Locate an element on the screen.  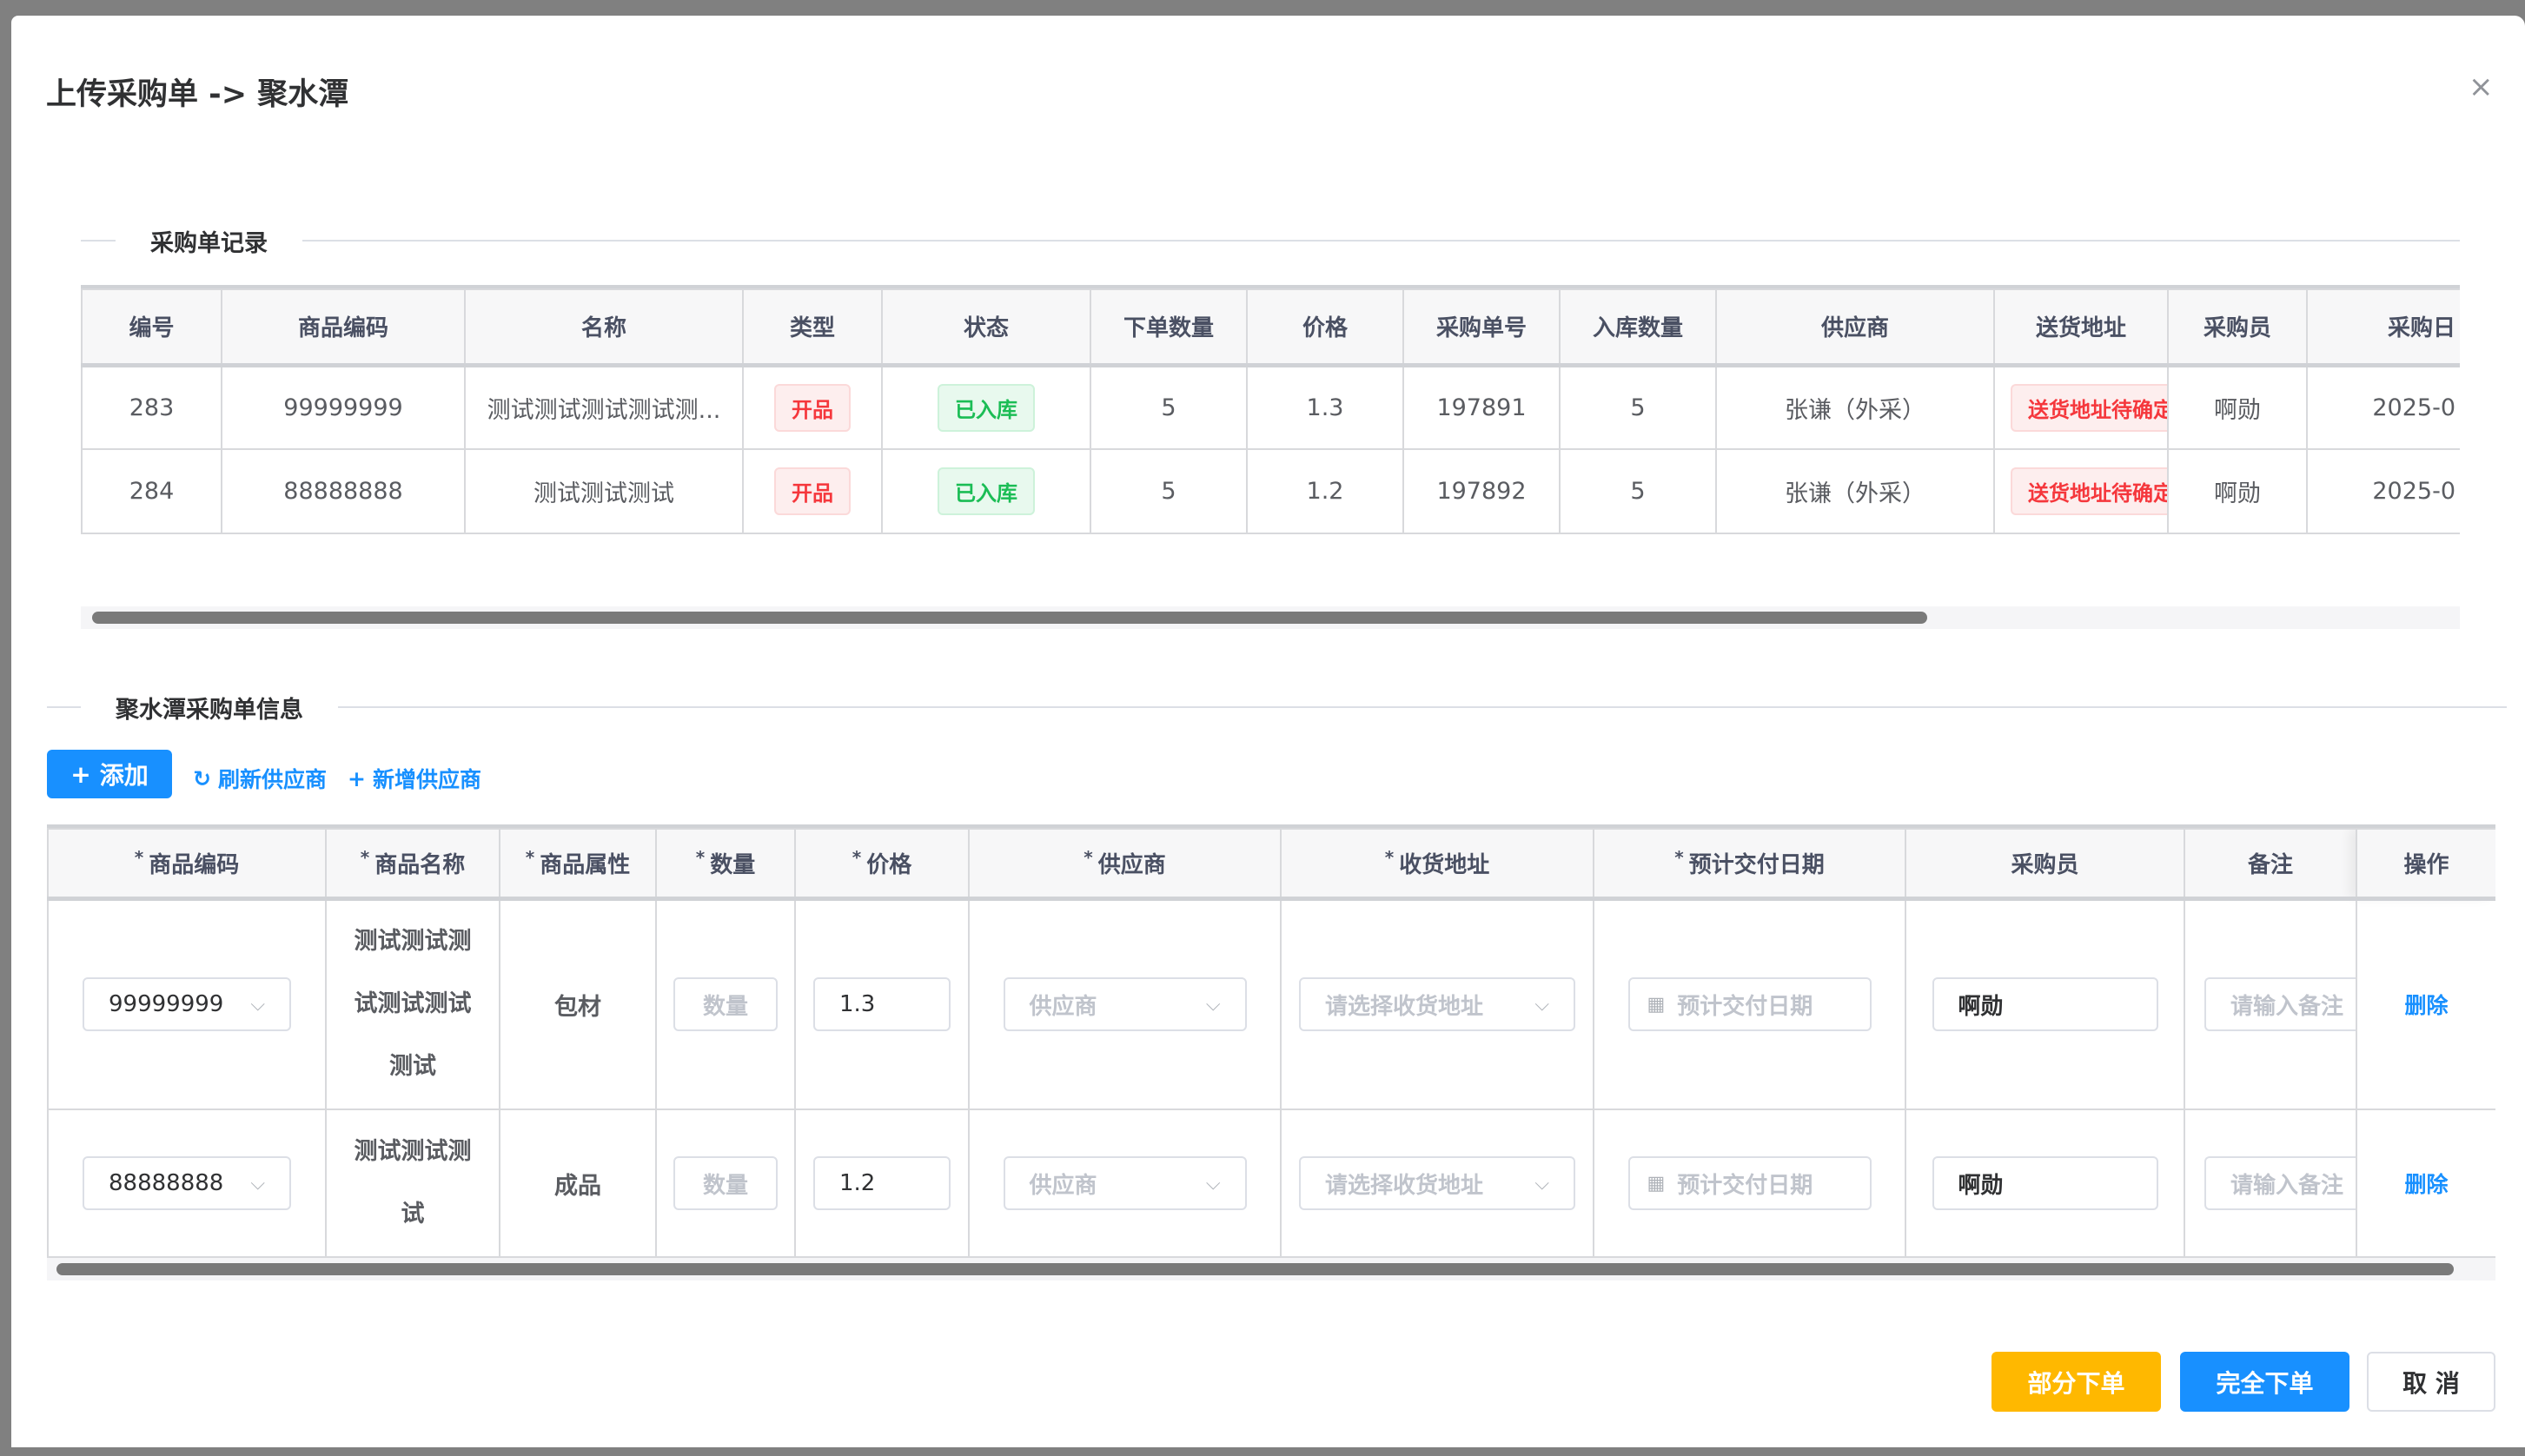
info-section-title: 聚水潭采购单信息 is located at coordinates (209, 708).